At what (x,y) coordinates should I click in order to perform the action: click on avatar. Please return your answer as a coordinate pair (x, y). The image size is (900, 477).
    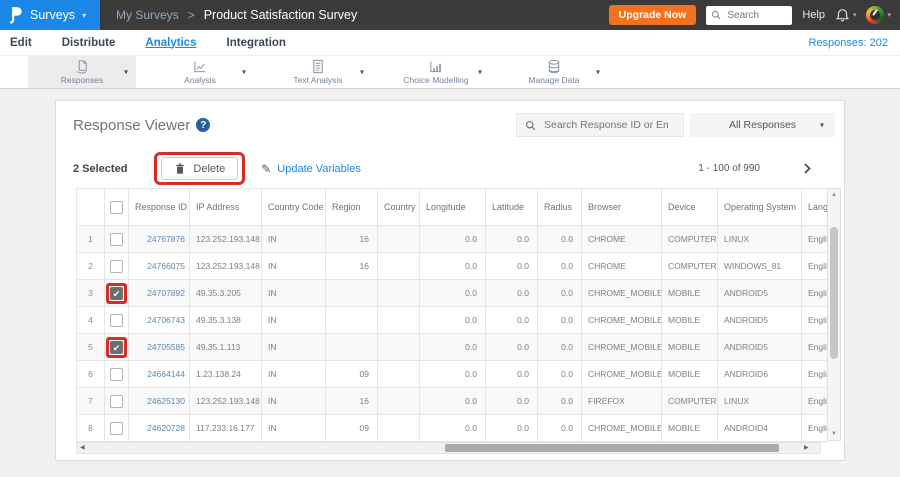
    Looking at the image, I should click on (875, 15).